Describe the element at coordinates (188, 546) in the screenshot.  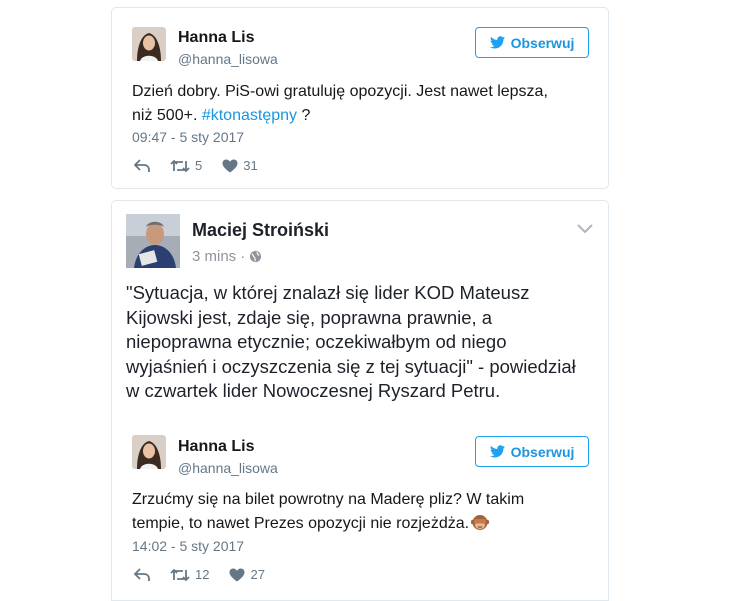
I see `tweet-timestamp: 14:02 - 5 sty 2017` at that location.